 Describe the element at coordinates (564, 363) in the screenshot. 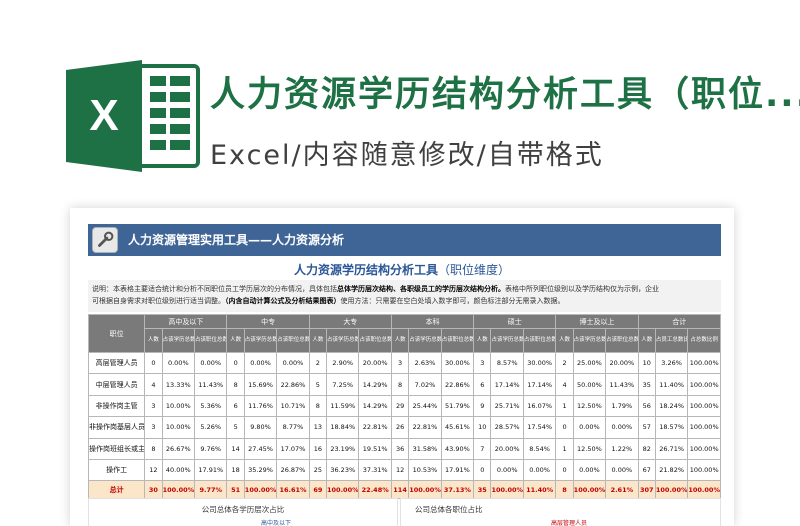

I see `table-cell: 2` at that location.